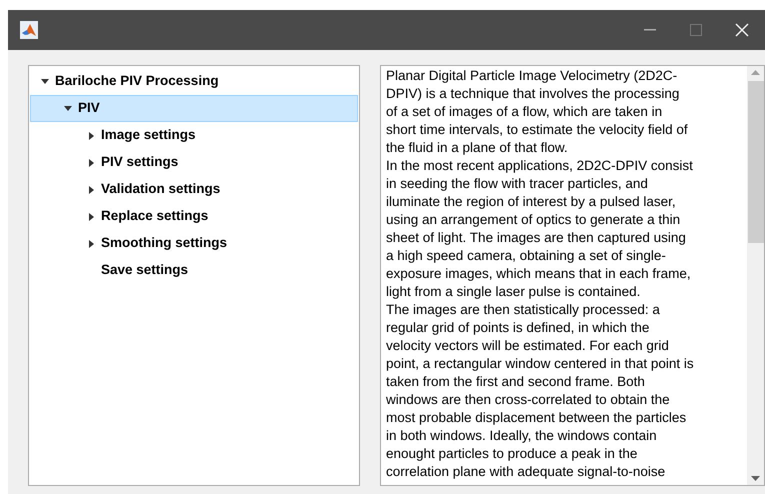 This screenshot has height=494, width=765. What do you see at coordinates (756, 162) in the screenshot?
I see `scroll-thumb` at bounding box center [756, 162].